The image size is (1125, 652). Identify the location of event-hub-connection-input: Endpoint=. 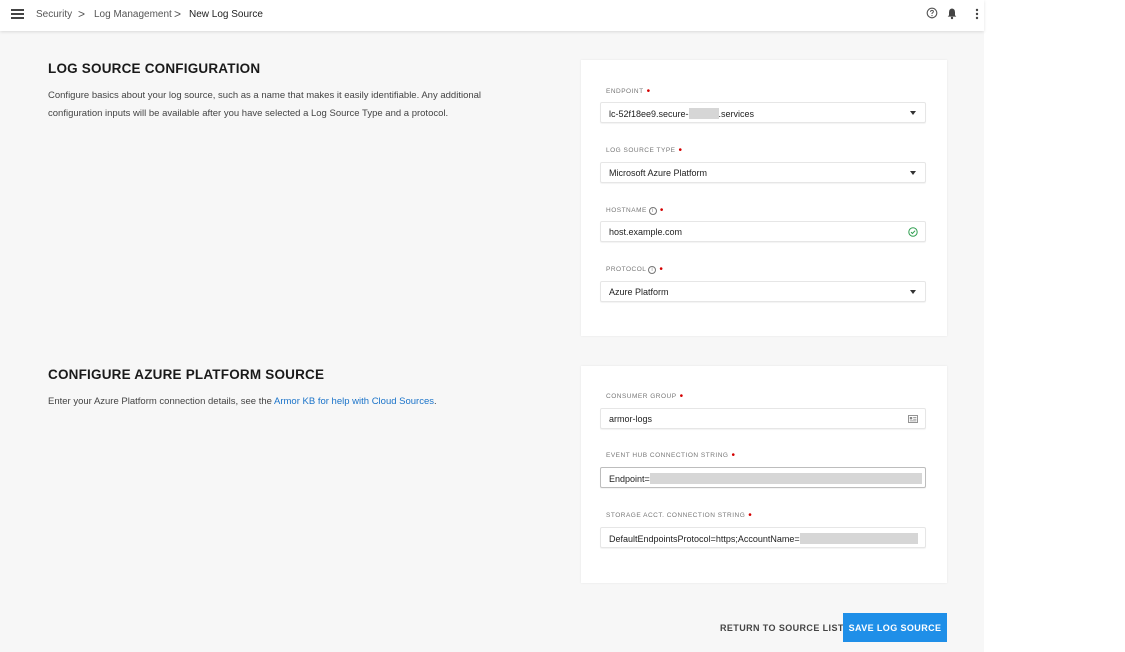
(763, 477).